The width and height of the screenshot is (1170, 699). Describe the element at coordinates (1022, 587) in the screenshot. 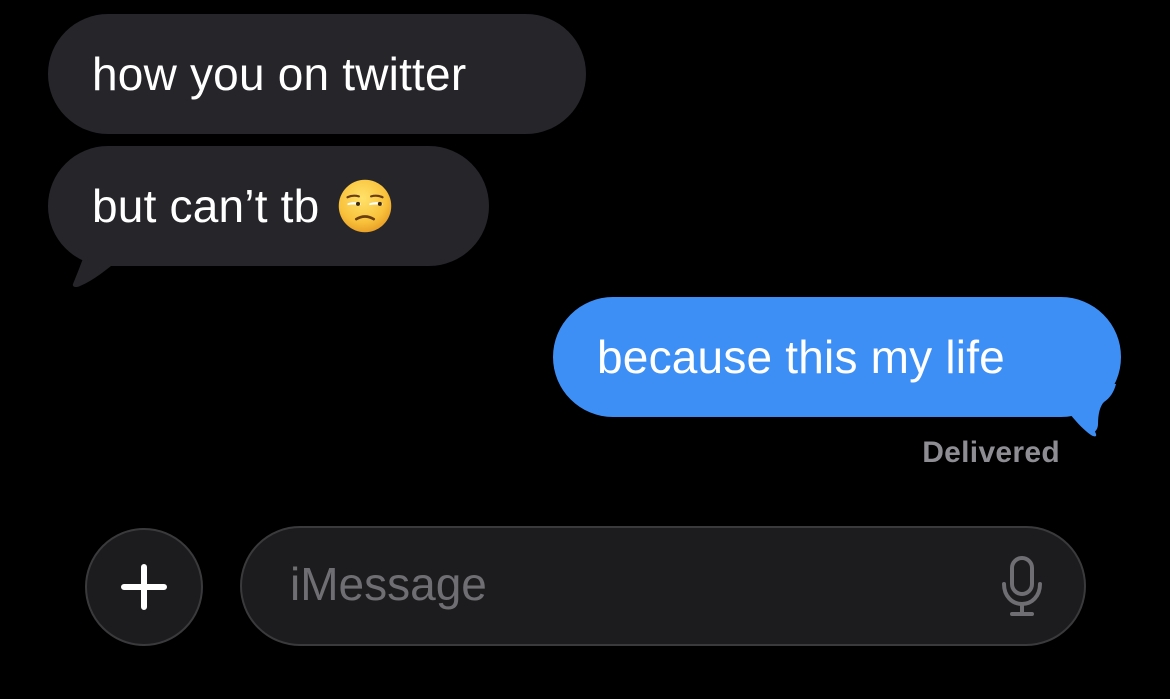

I see `microphone-icon` at that location.